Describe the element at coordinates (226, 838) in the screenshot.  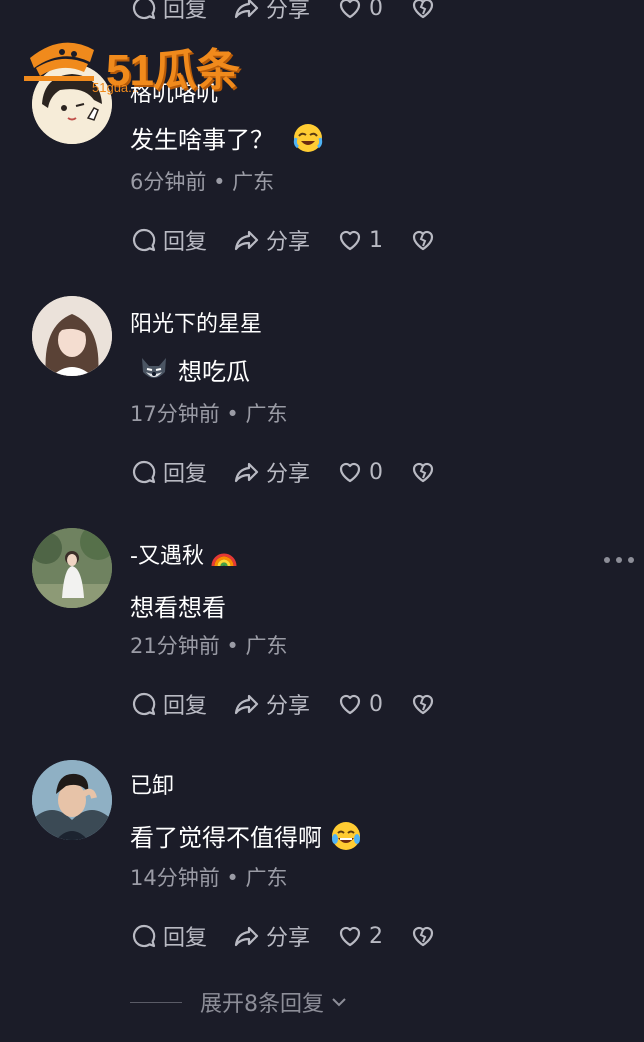
I see `comment-text-content: 看了觉得不值得啊` at that location.